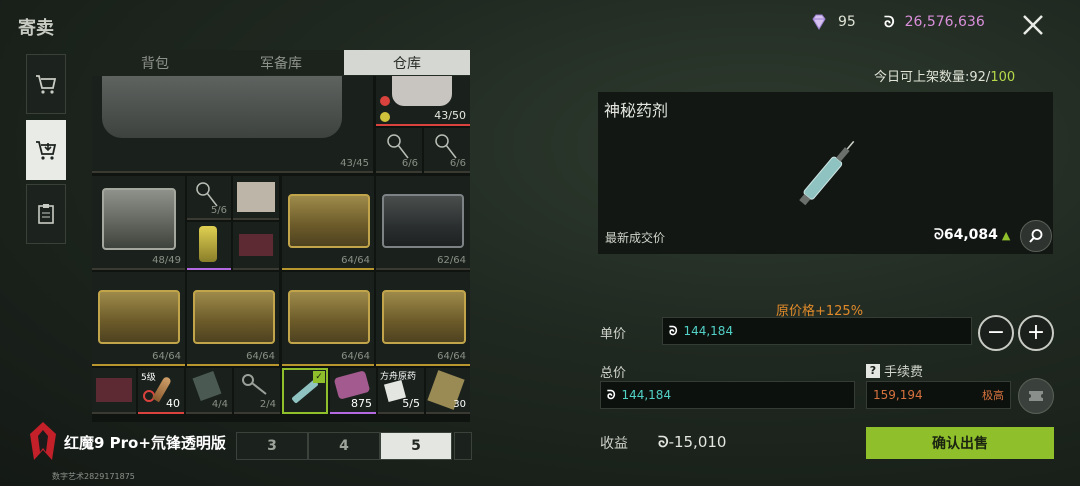 The width and height of the screenshot is (1080, 486). I want to click on page-next-button, so click(463, 446).